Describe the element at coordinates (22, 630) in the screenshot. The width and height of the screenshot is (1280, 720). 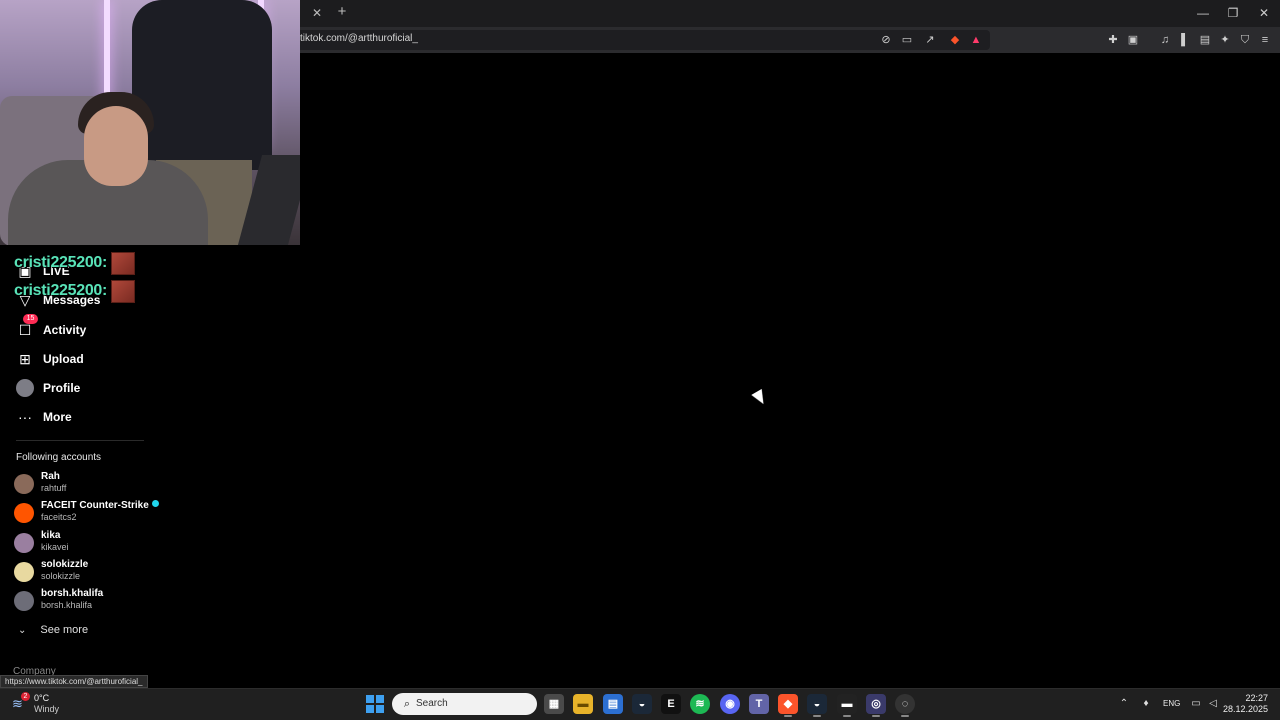
I see `chevron-down-icon: ⌄` at that location.